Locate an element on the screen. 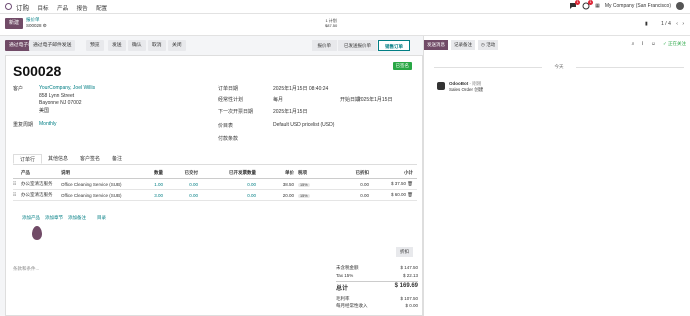 The image size is (690, 316). add-section-link: 添加章节 is located at coordinates (54, 218).